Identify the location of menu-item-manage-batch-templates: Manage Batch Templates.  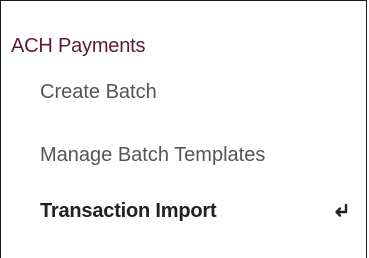
(152, 155).